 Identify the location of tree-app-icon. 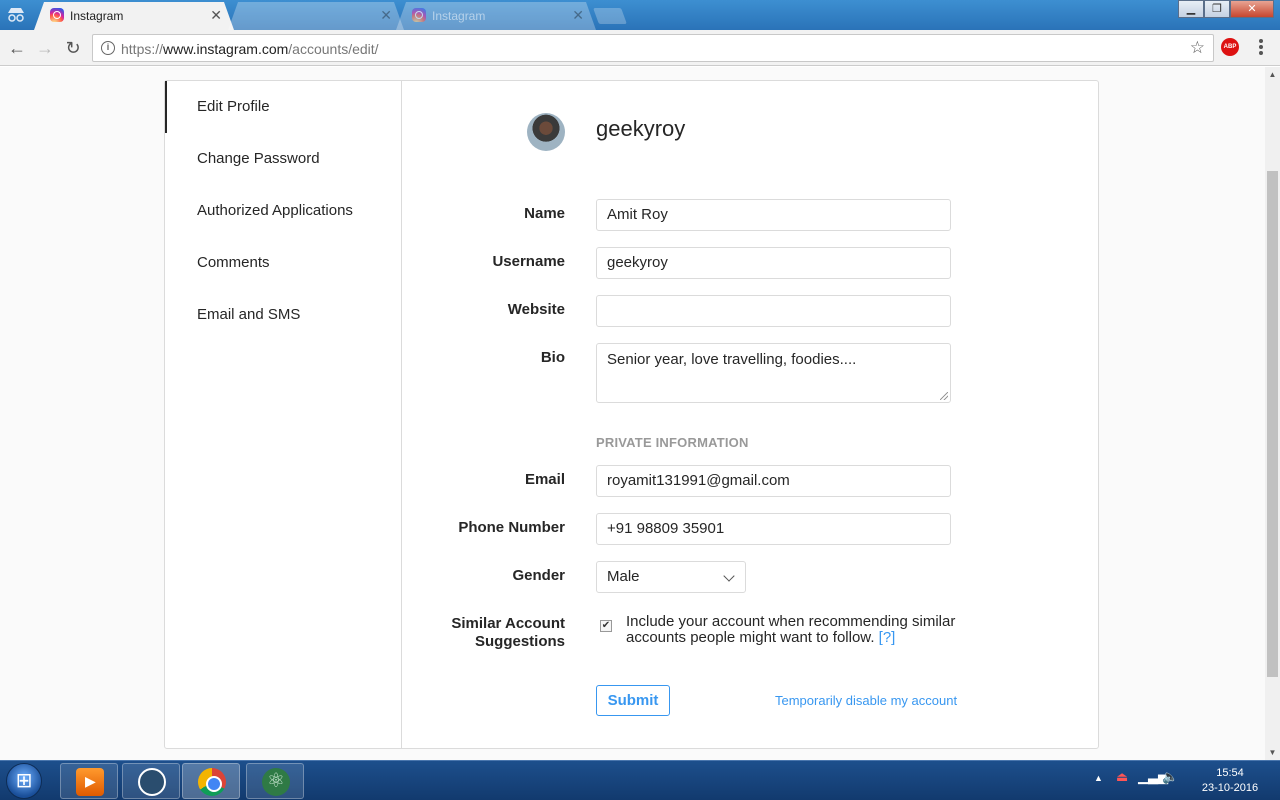
(152, 782).